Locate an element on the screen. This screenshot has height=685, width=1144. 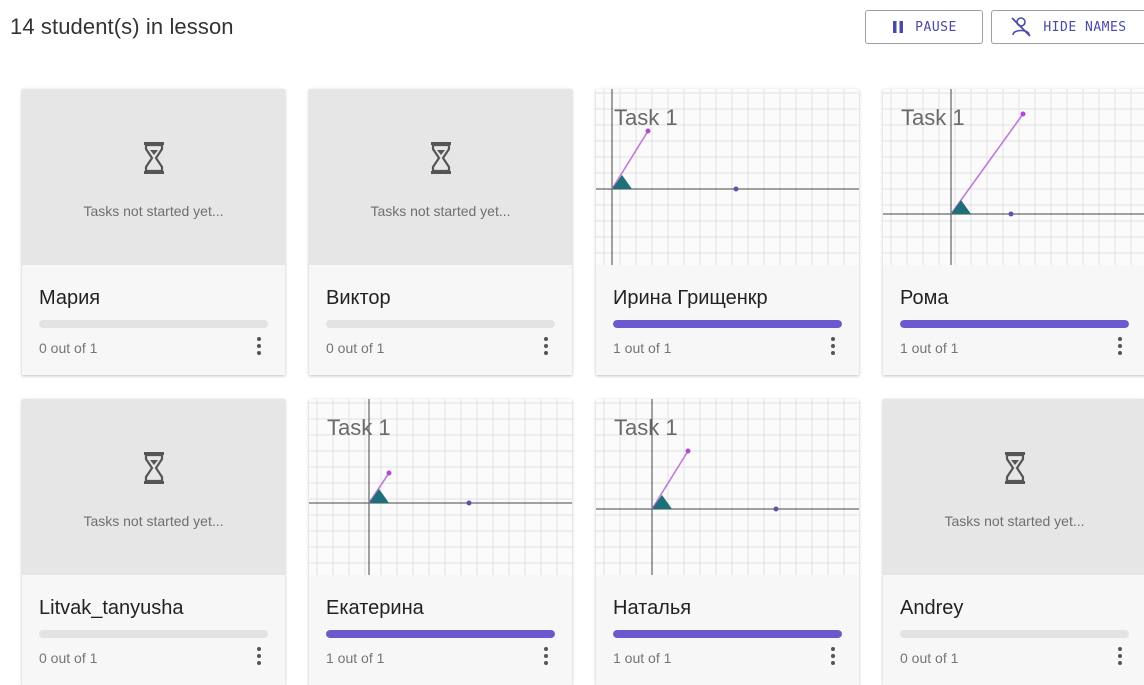
student-card: Task 1 Наталья 1 out of 1 is located at coordinates (727, 542).